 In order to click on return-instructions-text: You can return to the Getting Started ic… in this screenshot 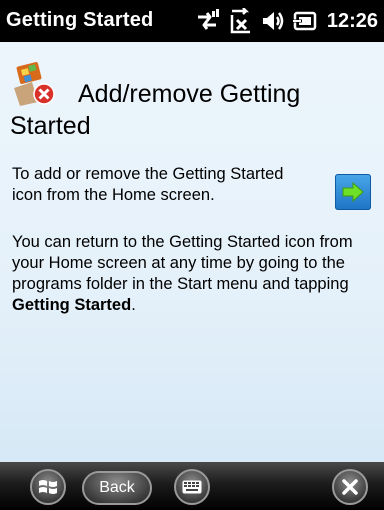, I will do `click(182, 263)`.